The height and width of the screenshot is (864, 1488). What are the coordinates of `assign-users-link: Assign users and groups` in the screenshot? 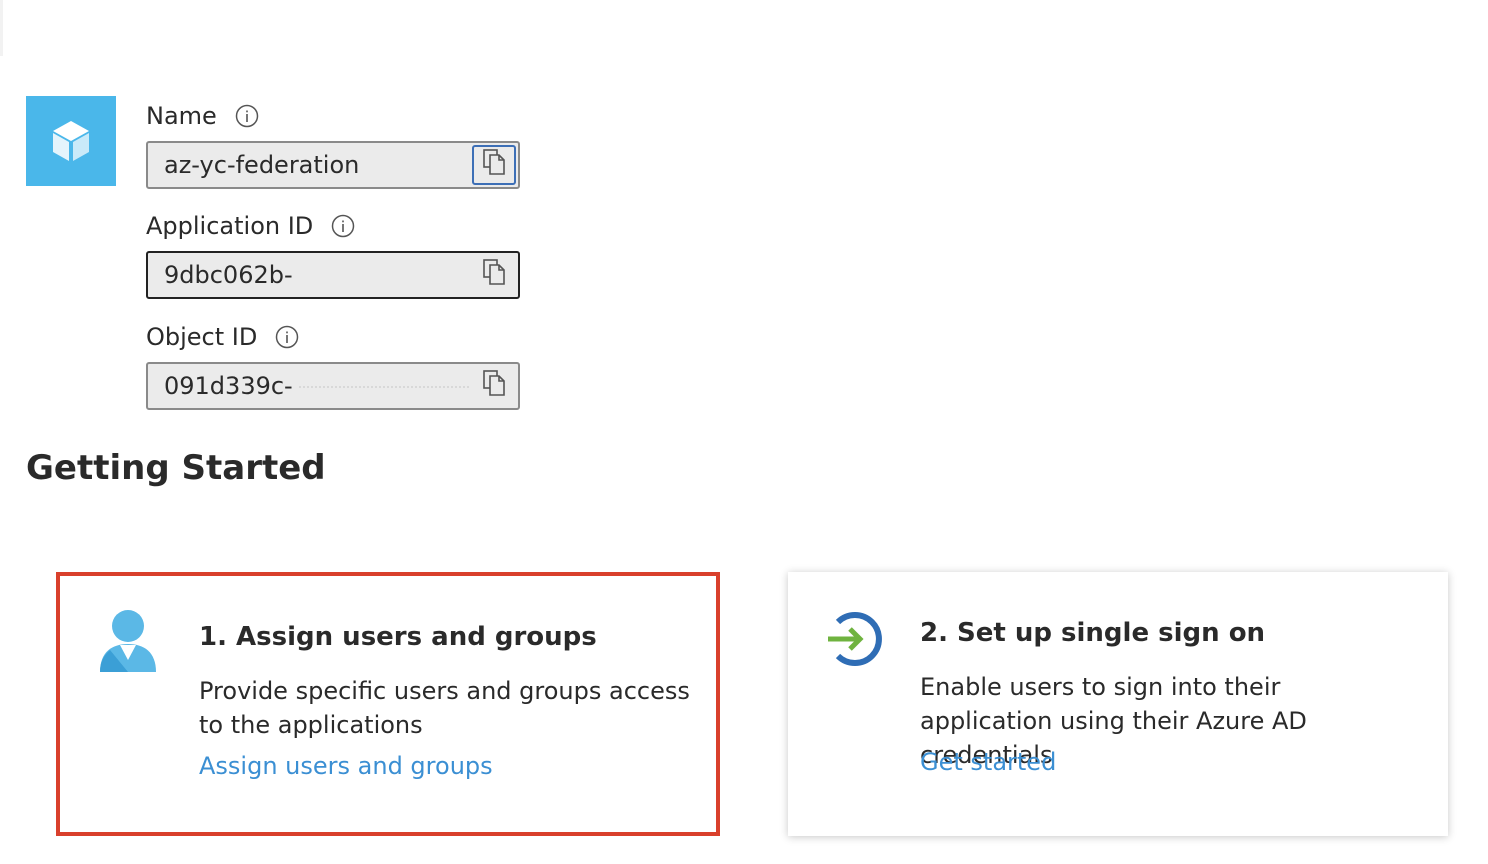 It's located at (346, 766).